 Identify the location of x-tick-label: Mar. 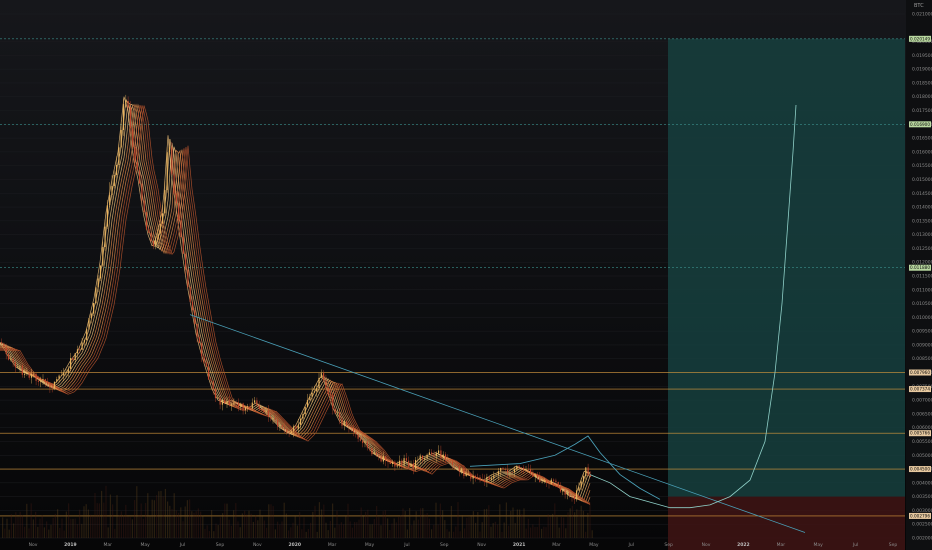
(332, 545).